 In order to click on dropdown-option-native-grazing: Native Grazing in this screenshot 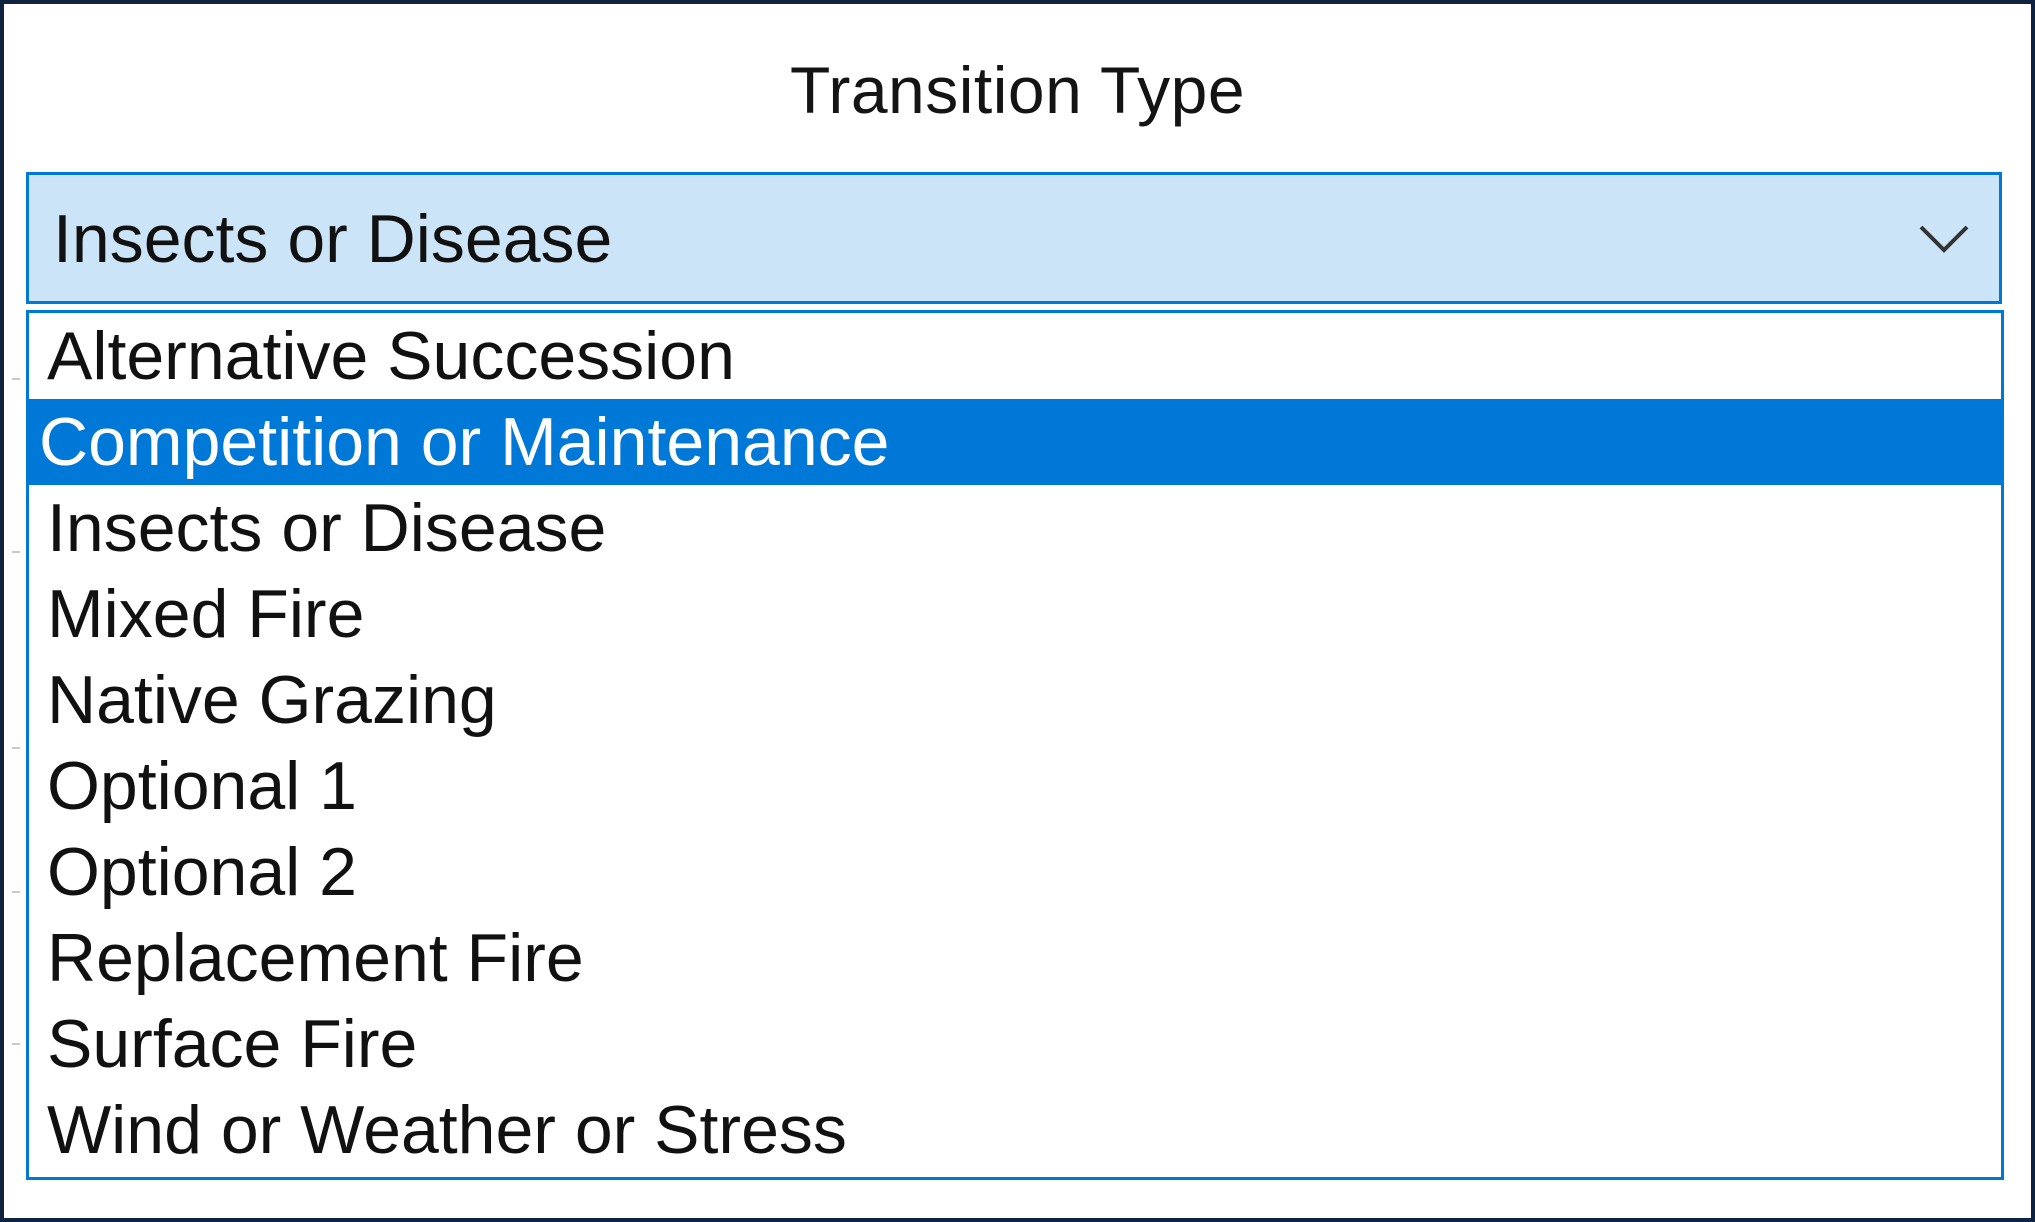, I will do `click(1015, 700)`.